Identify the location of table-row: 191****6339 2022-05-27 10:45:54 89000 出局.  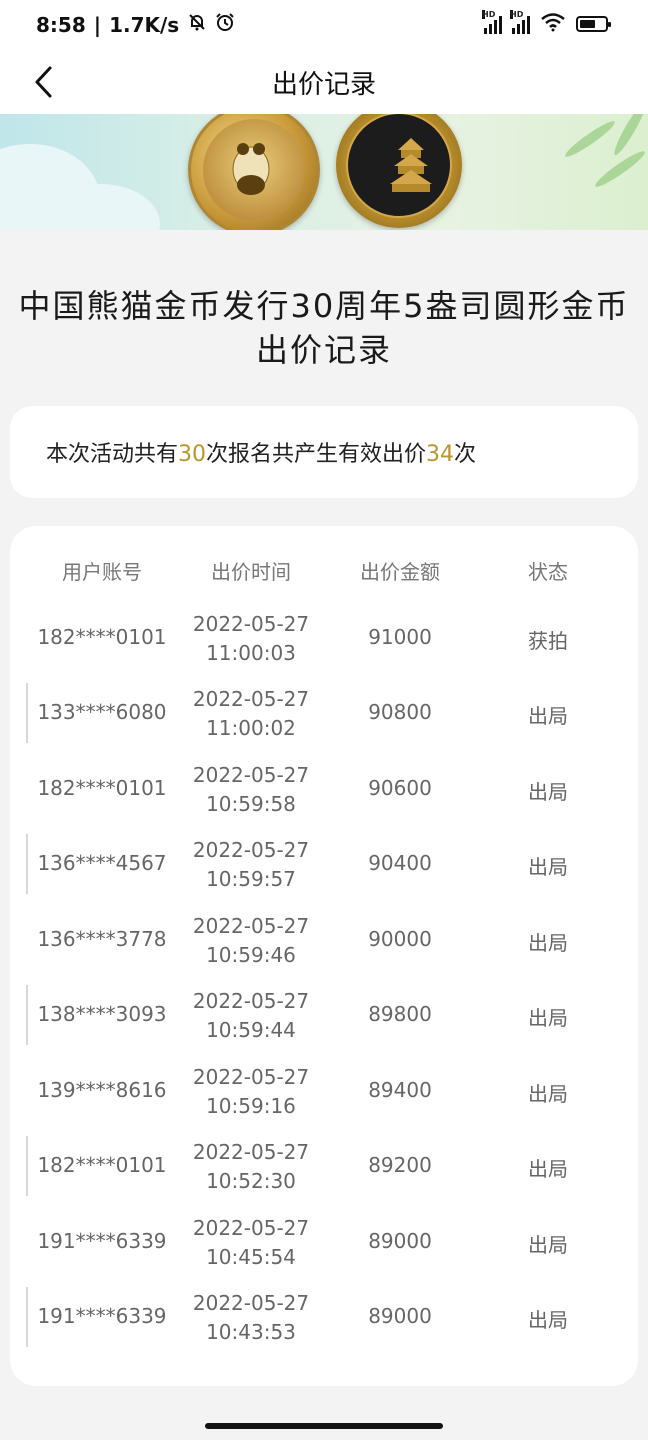
(324, 1242).